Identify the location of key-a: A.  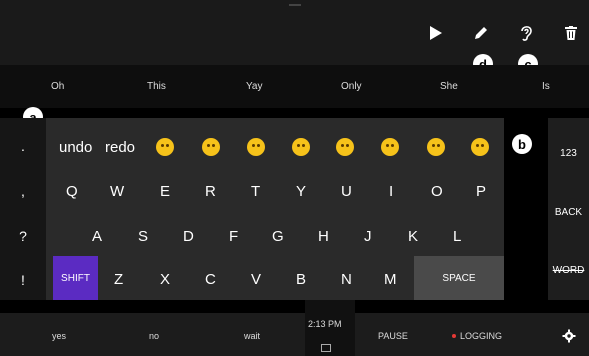
(97, 236).